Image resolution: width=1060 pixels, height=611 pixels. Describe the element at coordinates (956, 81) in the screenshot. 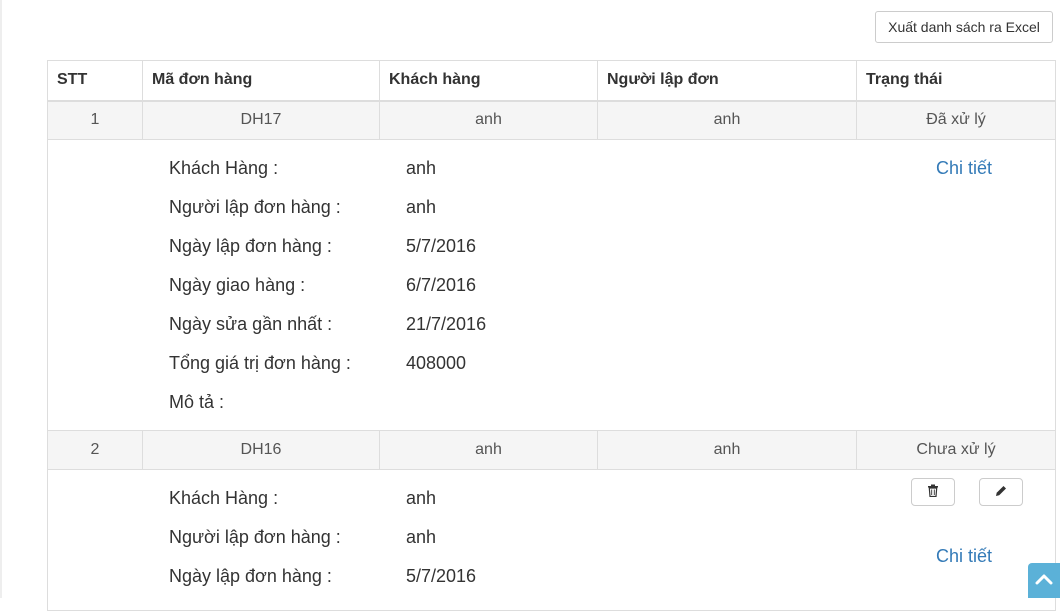

I see `header-status: Trạng thái` at that location.